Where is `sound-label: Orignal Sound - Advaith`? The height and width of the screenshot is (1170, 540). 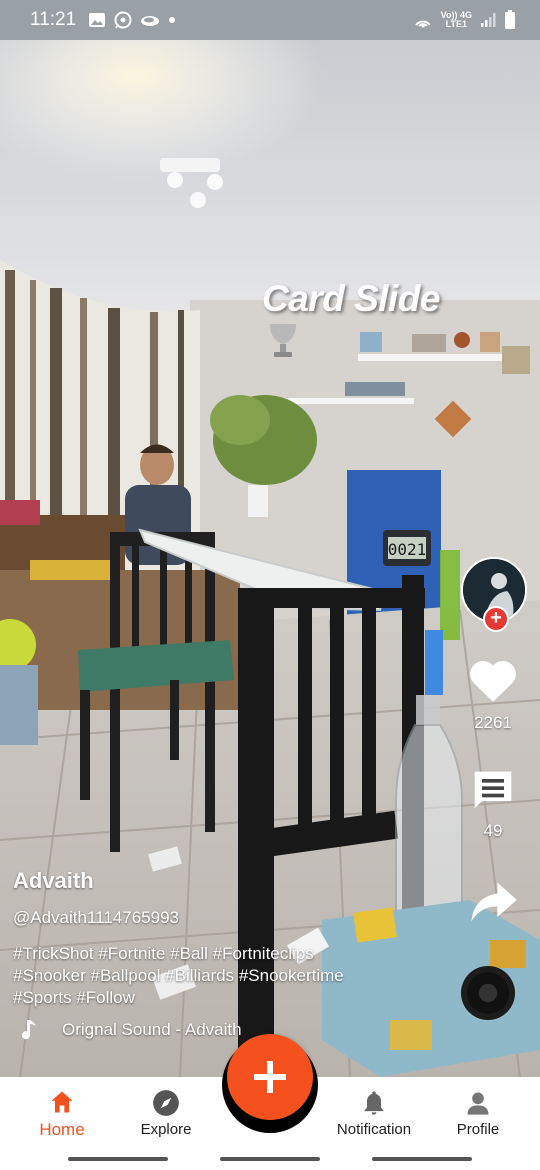
sound-label: Orignal Sound - Advaith is located at coordinates (152, 1029).